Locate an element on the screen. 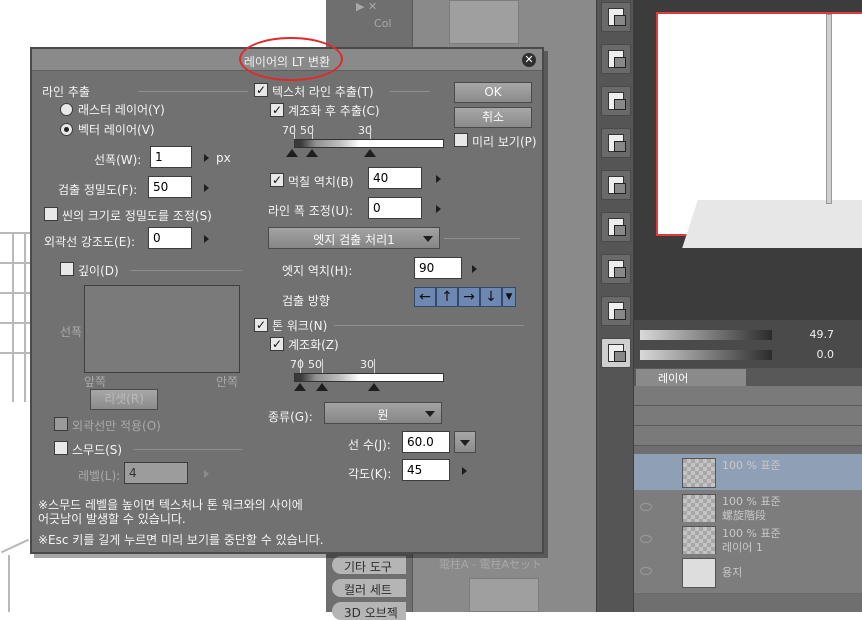  zoom-slider is located at coordinates (706, 335).